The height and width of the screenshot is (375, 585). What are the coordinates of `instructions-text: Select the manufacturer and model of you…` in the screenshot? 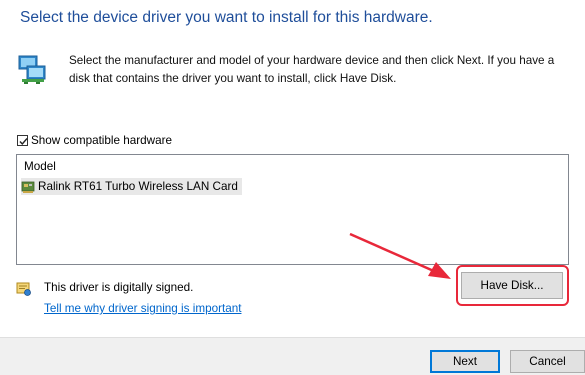 It's located at (312, 69).